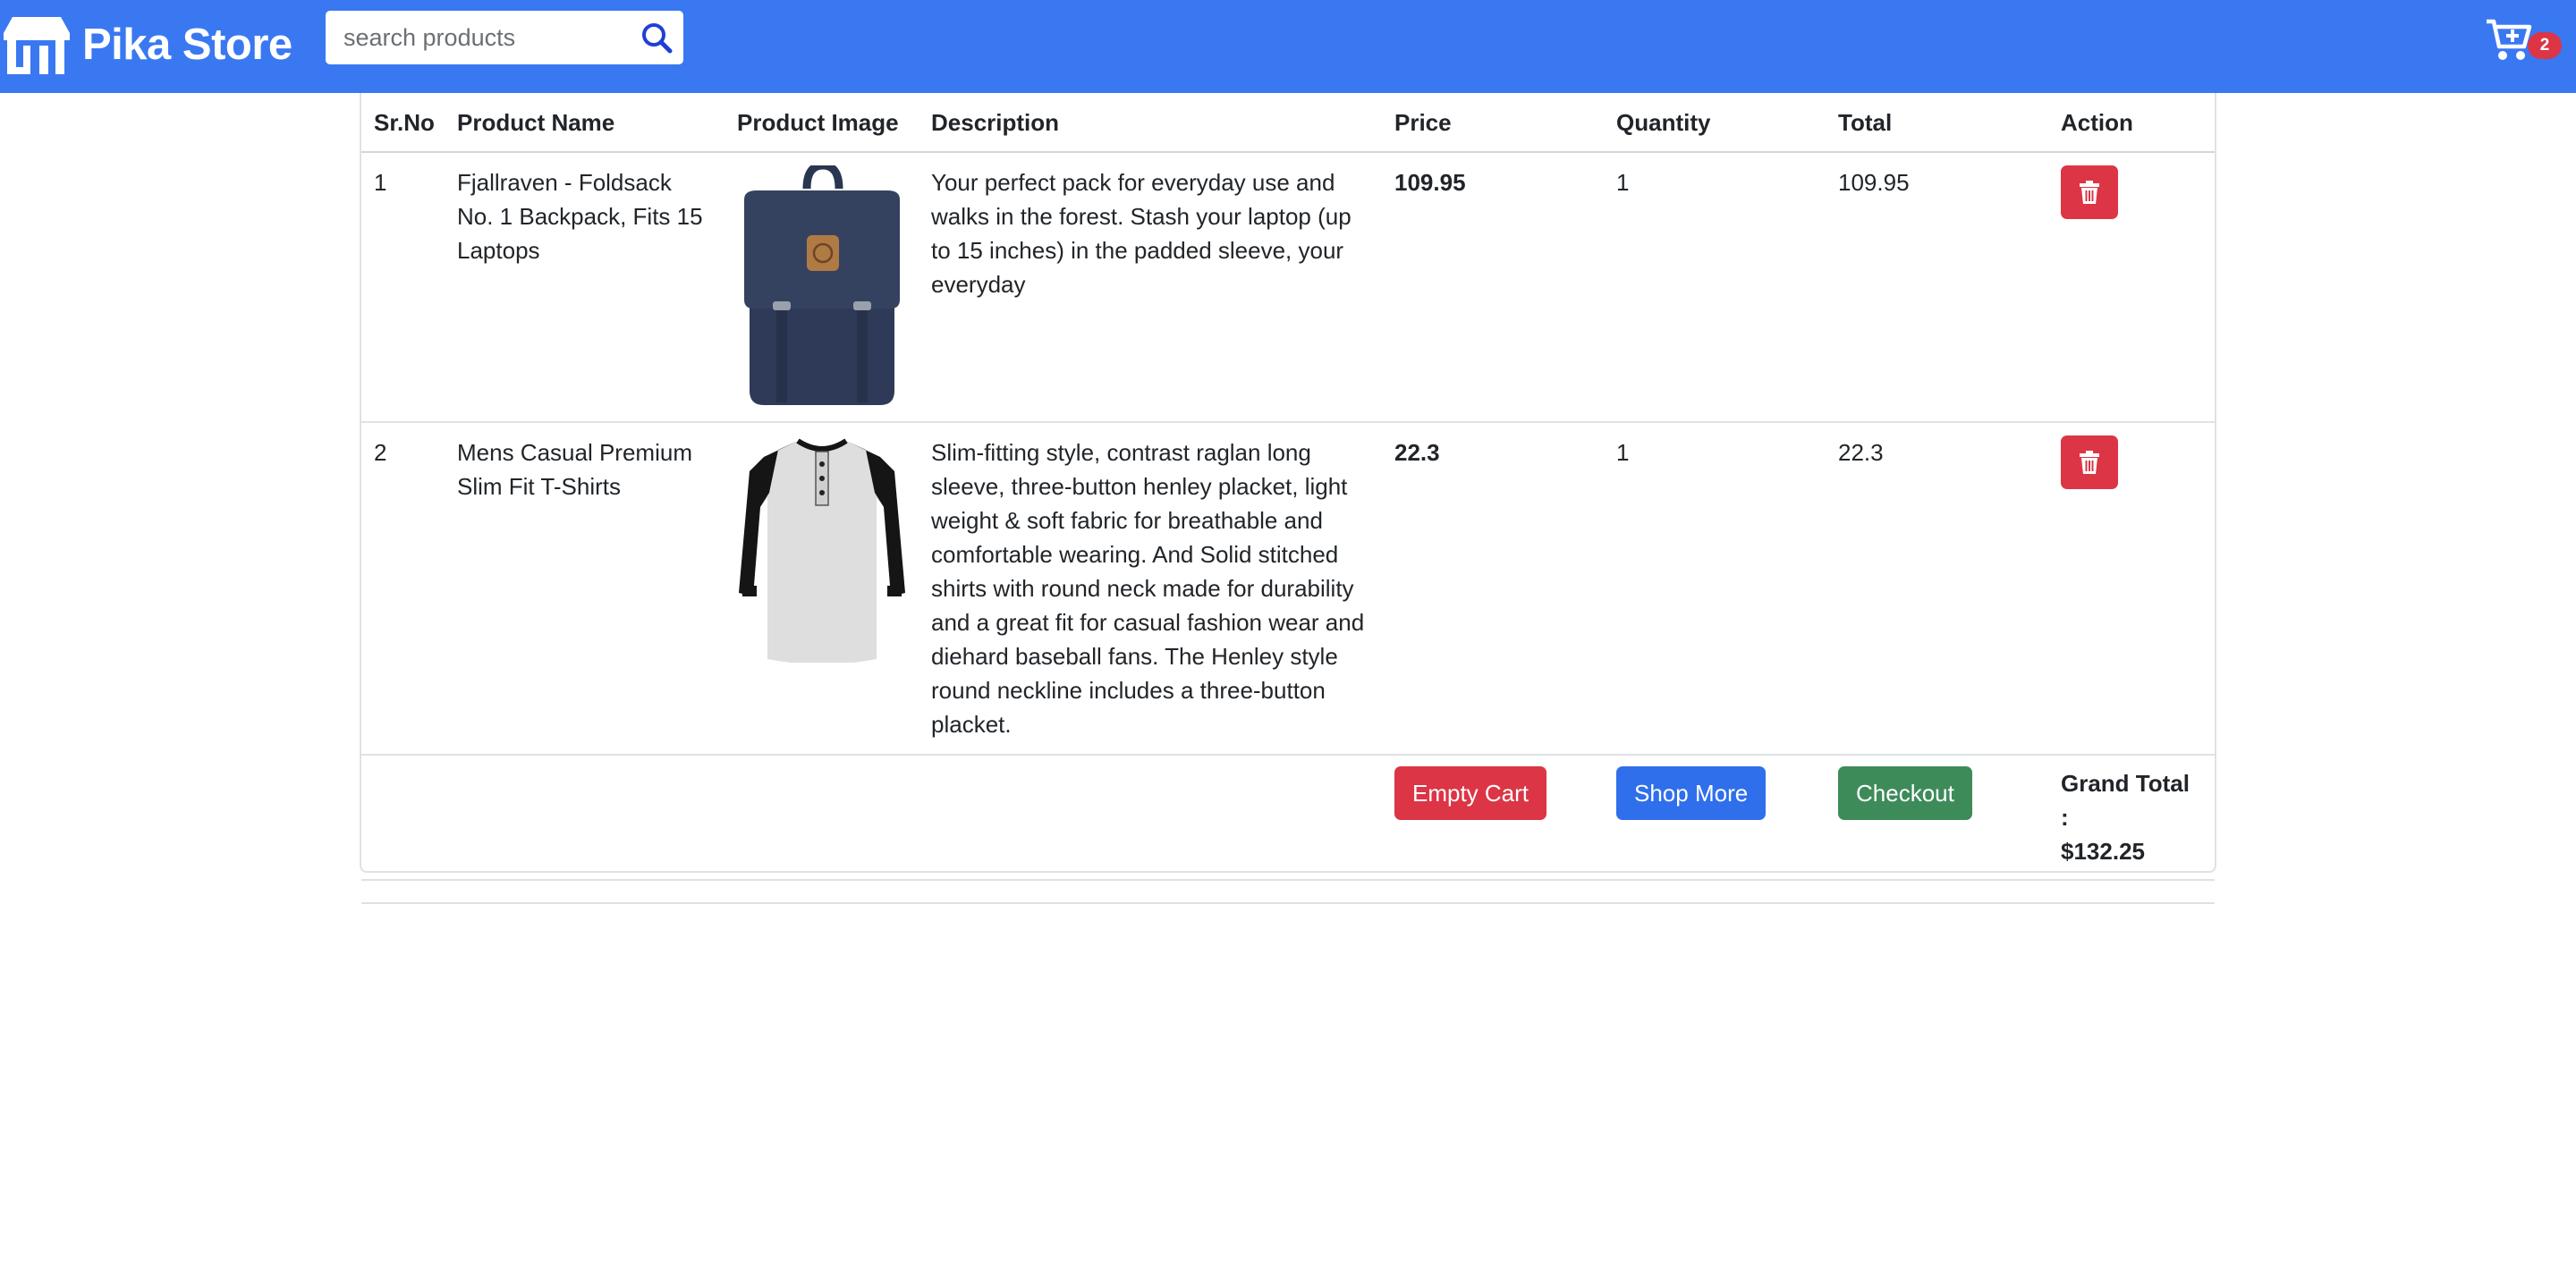 The image size is (2576, 1268). I want to click on header-price: Price, so click(1493, 123).